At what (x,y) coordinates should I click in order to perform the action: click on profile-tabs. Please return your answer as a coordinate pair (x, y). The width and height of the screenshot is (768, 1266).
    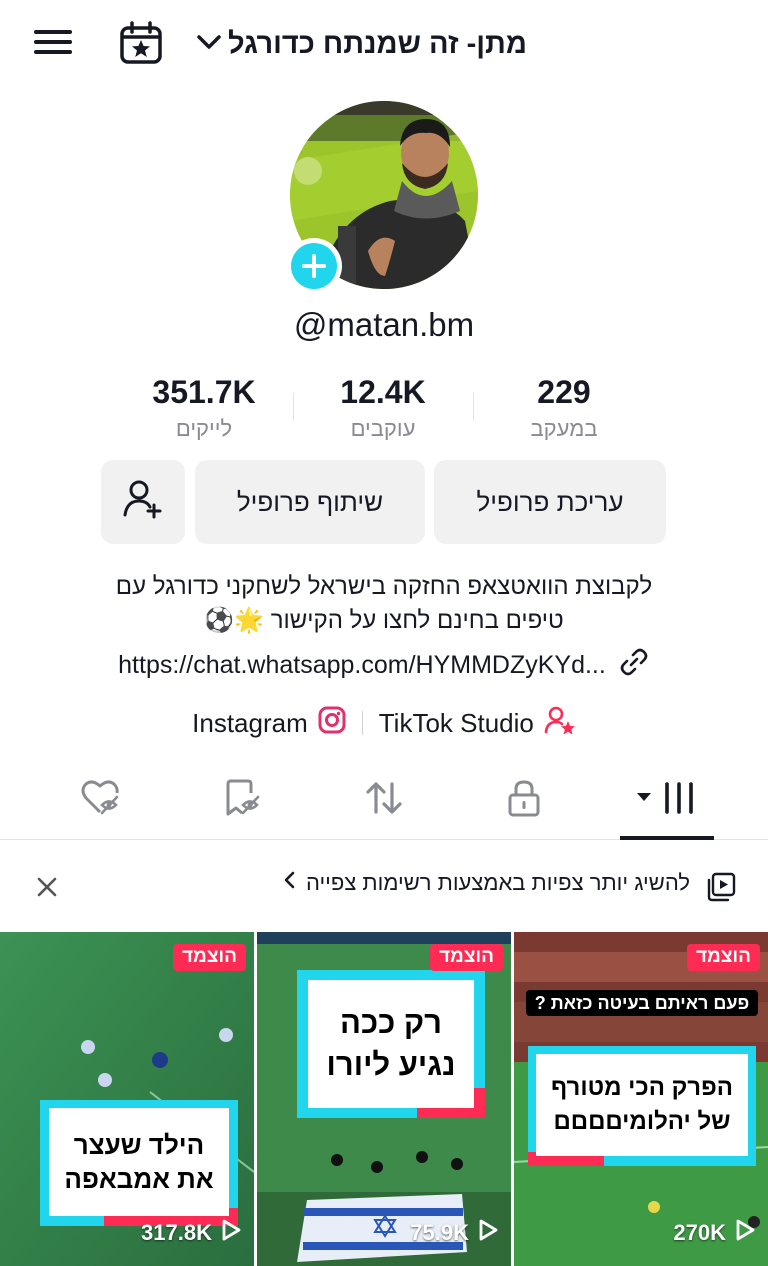
    Looking at the image, I should click on (384, 800).